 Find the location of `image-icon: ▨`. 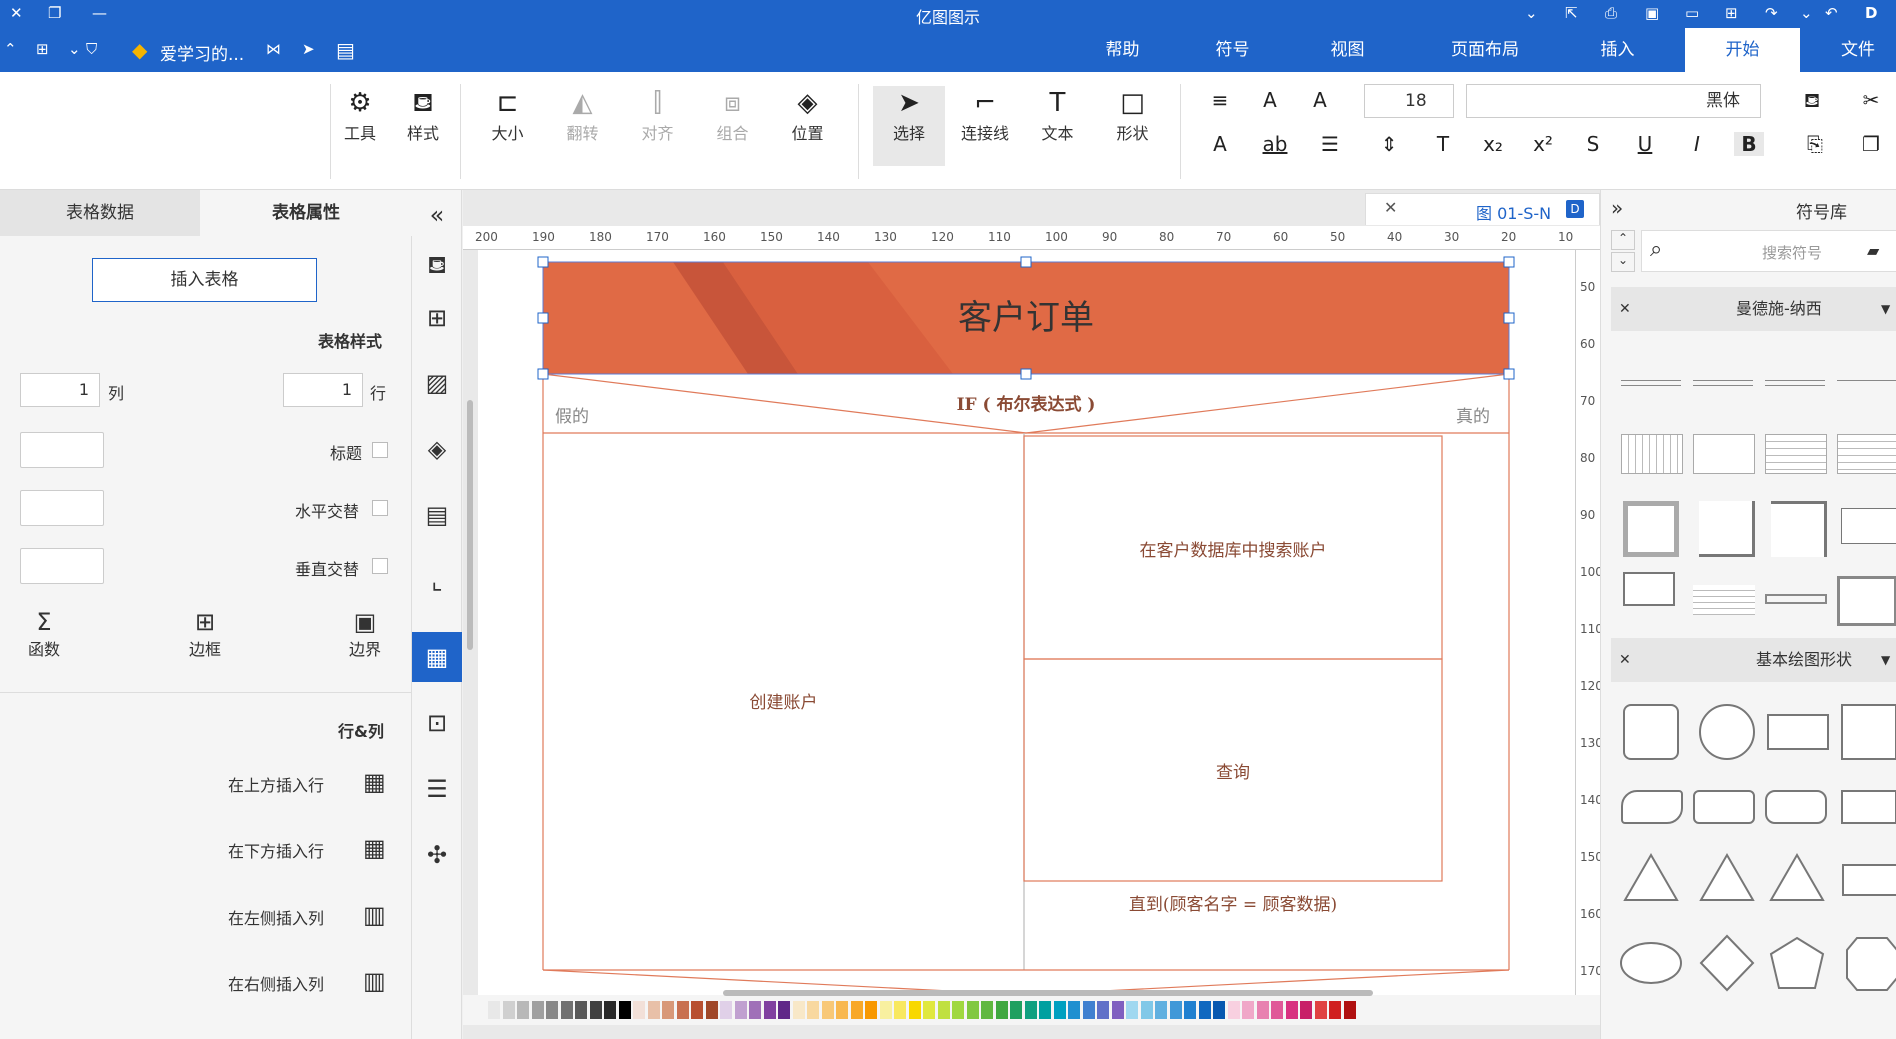

image-icon: ▨ is located at coordinates (437, 383).